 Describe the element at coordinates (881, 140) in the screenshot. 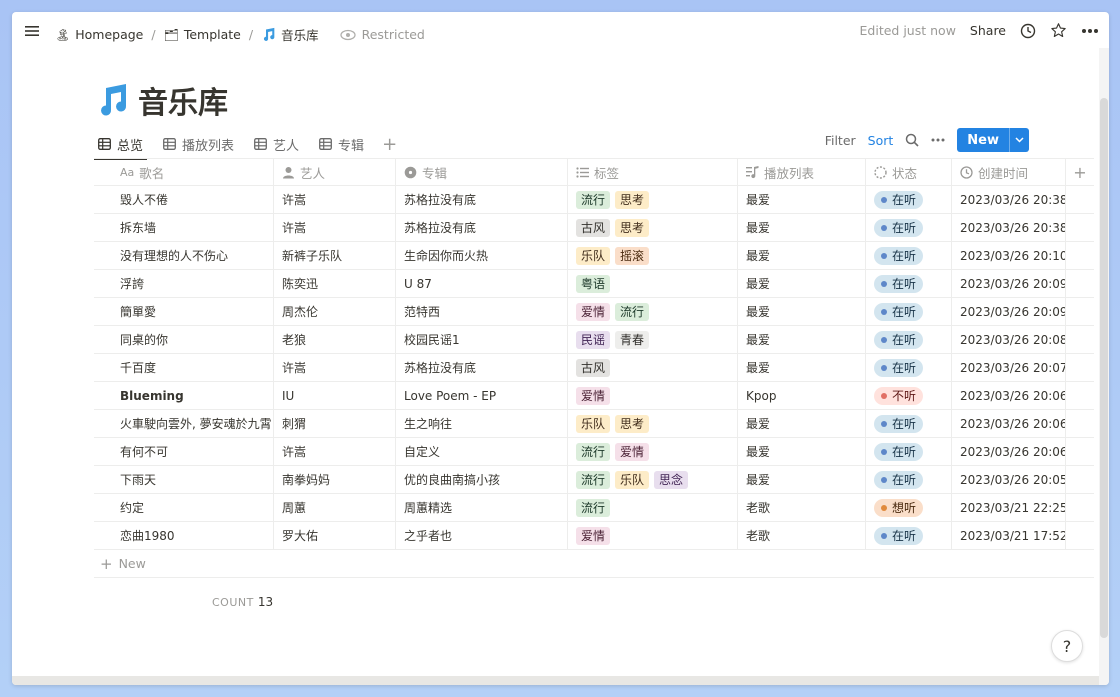

I see `sort-button: Sort` at that location.